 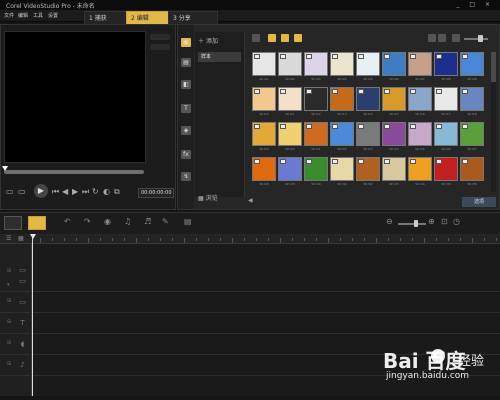 What do you see at coordinates (493, 67) in the screenshot?
I see `scrollbar-thumb` at bounding box center [493, 67].